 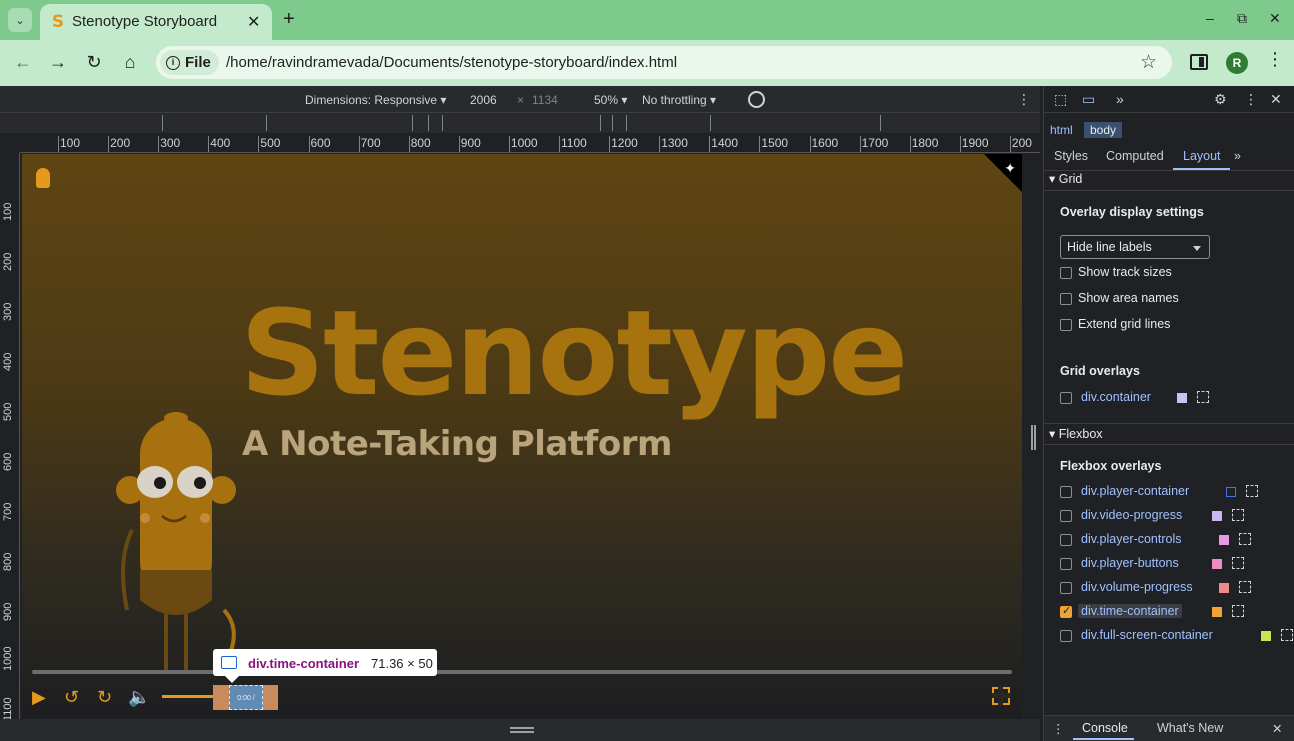 What do you see at coordinates (1130, 563) in the screenshot?
I see `overlay-element-link: div.player-buttons` at bounding box center [1130, 563].